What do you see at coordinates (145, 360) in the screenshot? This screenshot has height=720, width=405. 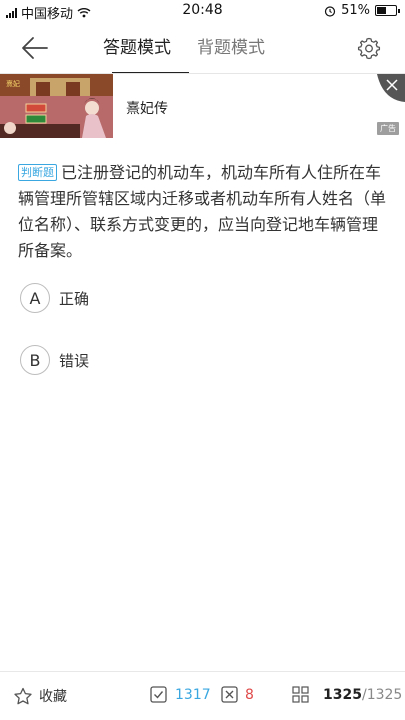 I see `option-b: B 错误` at bounding box center [145, 360].